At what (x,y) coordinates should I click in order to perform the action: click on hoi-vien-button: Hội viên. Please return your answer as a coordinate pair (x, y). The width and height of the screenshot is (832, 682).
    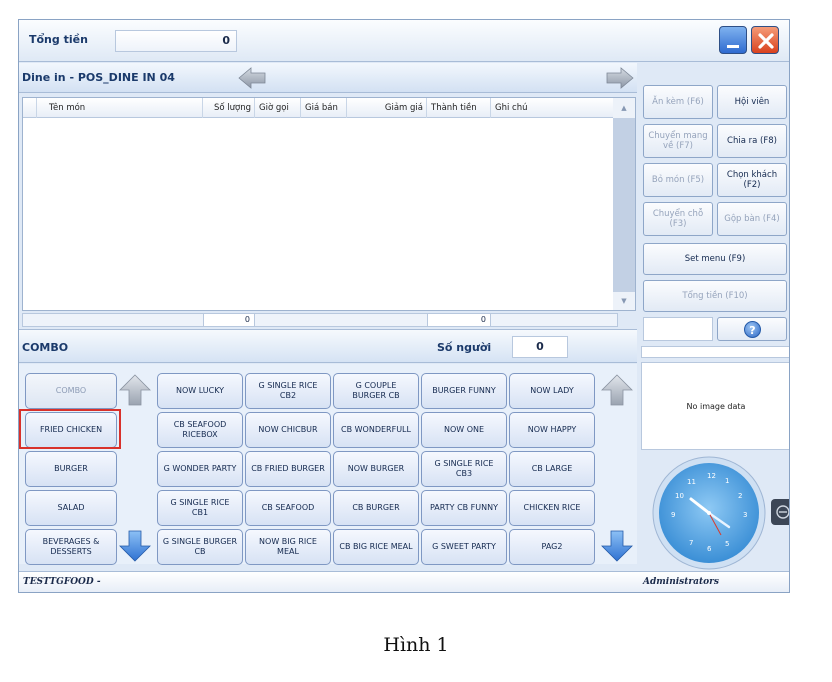
    Looking at the image, I should click on (752, 102).